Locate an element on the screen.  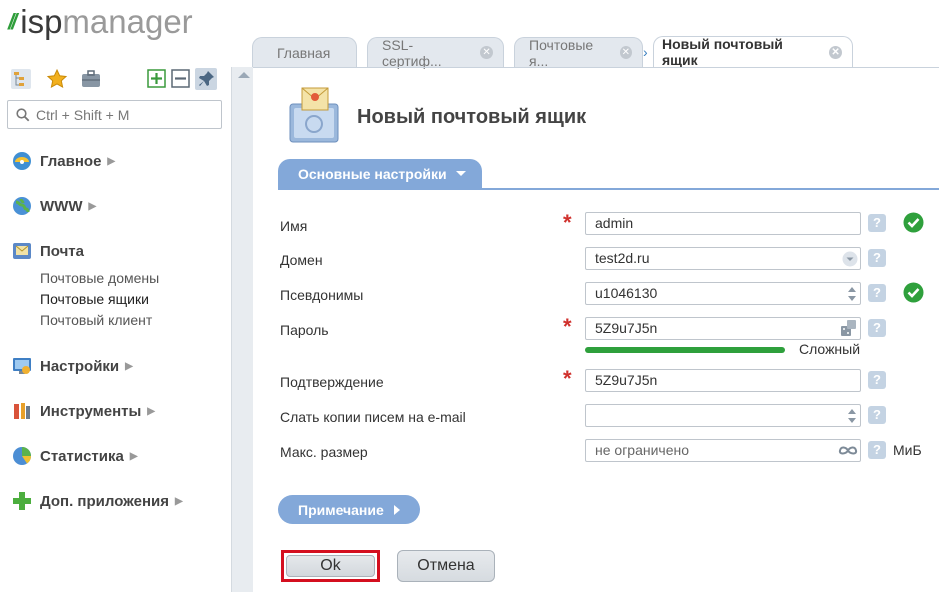
nav-apps: Доп. приложения ▶ is located at coordinates (117, 501).